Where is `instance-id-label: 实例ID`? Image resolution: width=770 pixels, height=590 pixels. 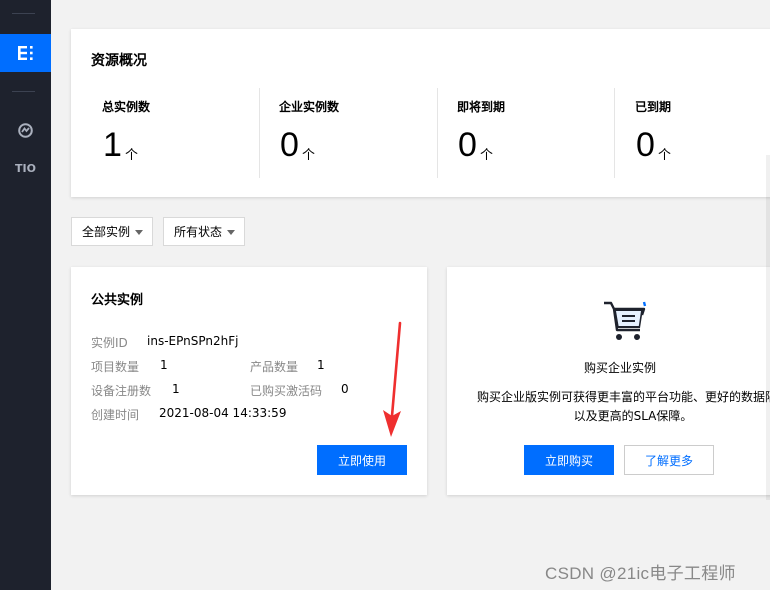
instance-id-label: 实例ID is located at coordinates (109, 343).